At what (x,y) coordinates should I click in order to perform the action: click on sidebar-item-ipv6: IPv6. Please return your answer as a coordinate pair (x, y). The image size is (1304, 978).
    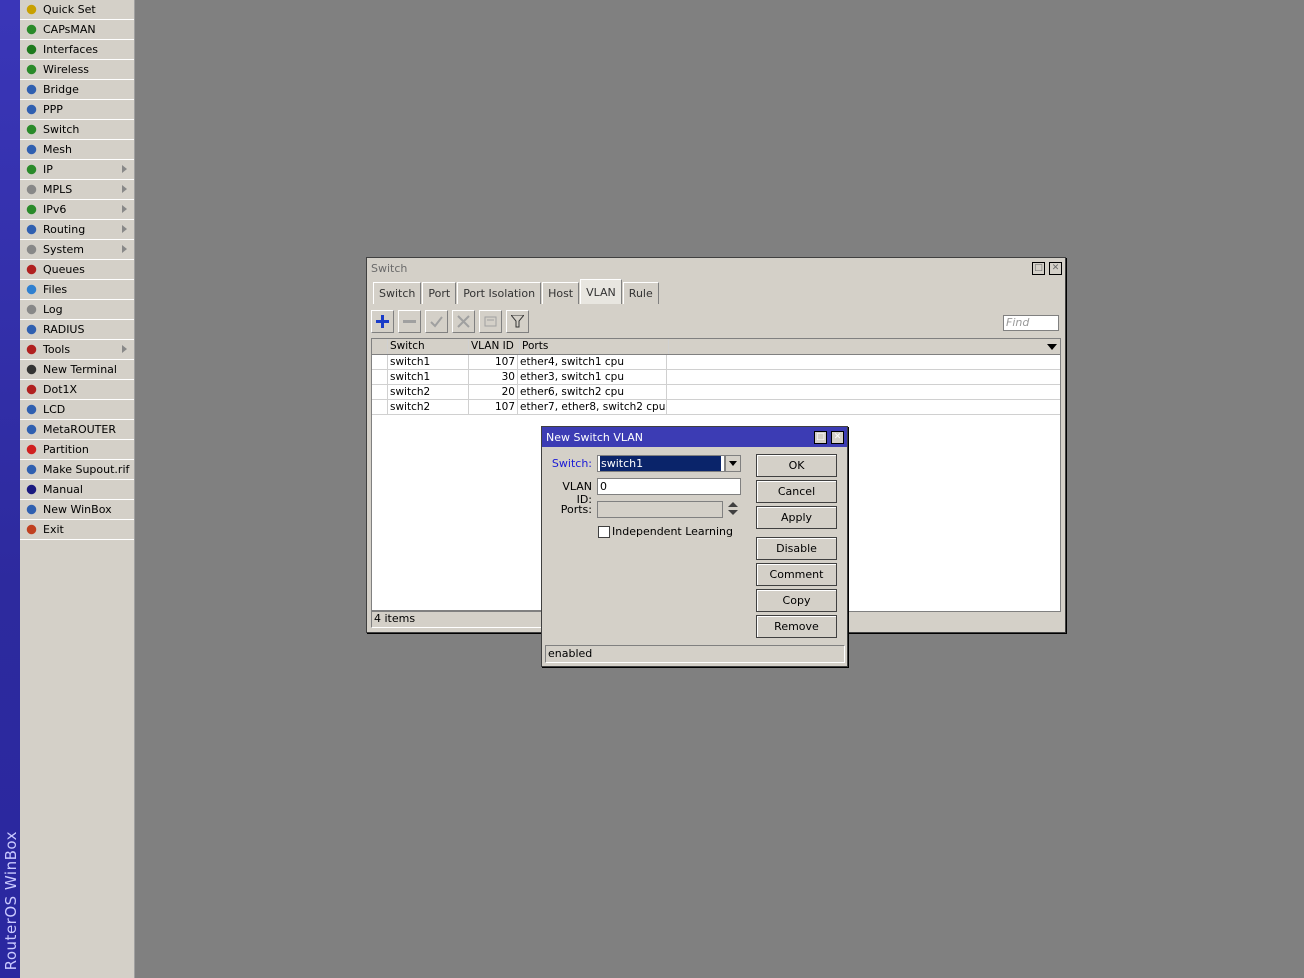
    Looking at the image, I should click on (77, 210).